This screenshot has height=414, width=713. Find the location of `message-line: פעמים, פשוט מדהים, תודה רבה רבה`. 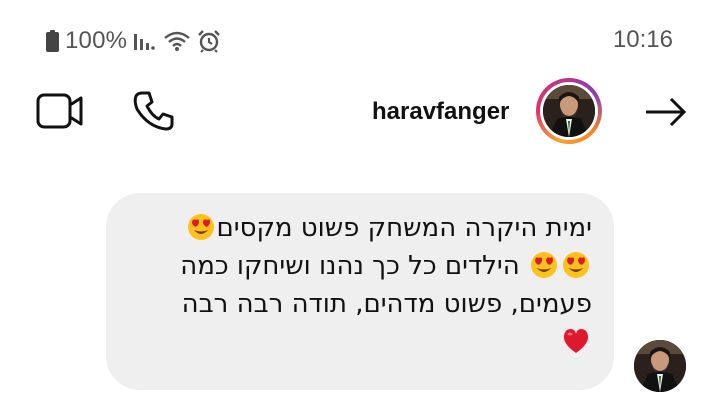

message-line: פעמים, פשוט מדהים, תודה רבה רבה is located at coordinates (357, 304).